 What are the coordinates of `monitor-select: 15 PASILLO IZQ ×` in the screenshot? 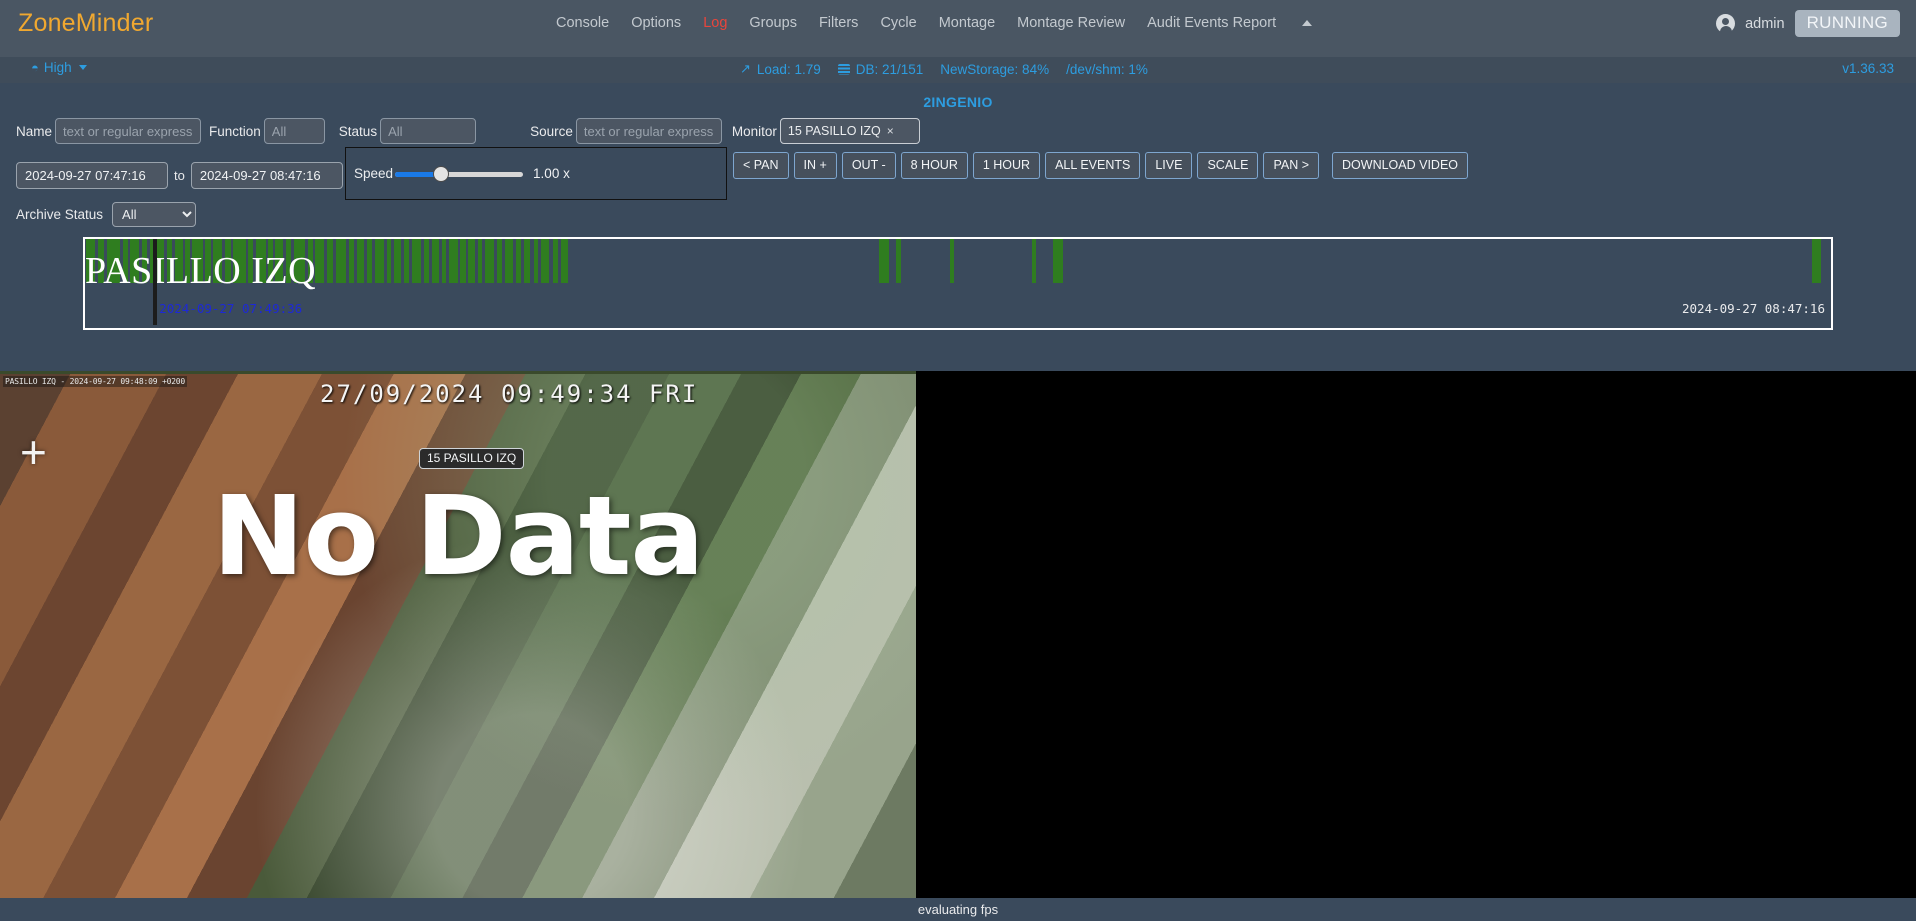 It's located at (849, 131).